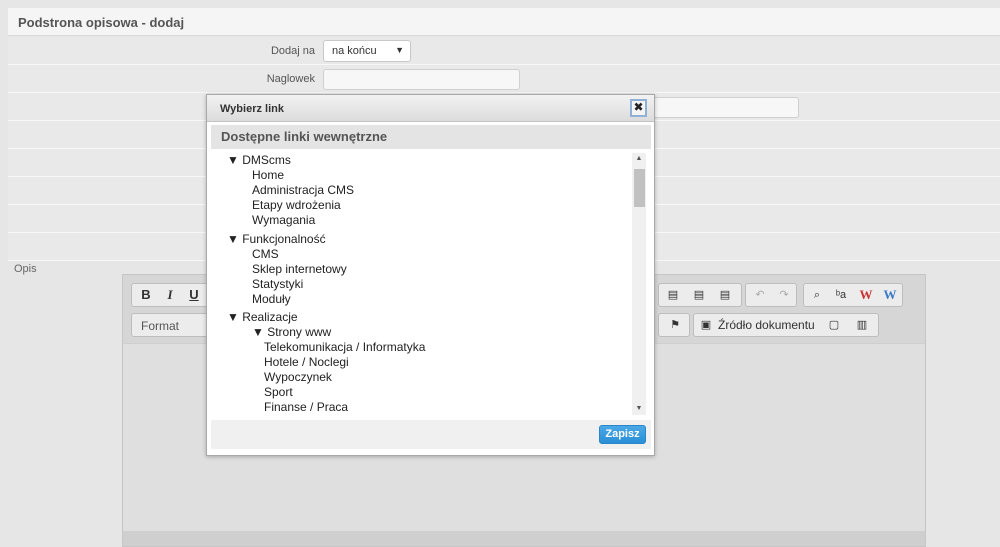  Describe the element at coordinates (890, 295) in the screenshot. I see `word-blue-icon: W` at that location.